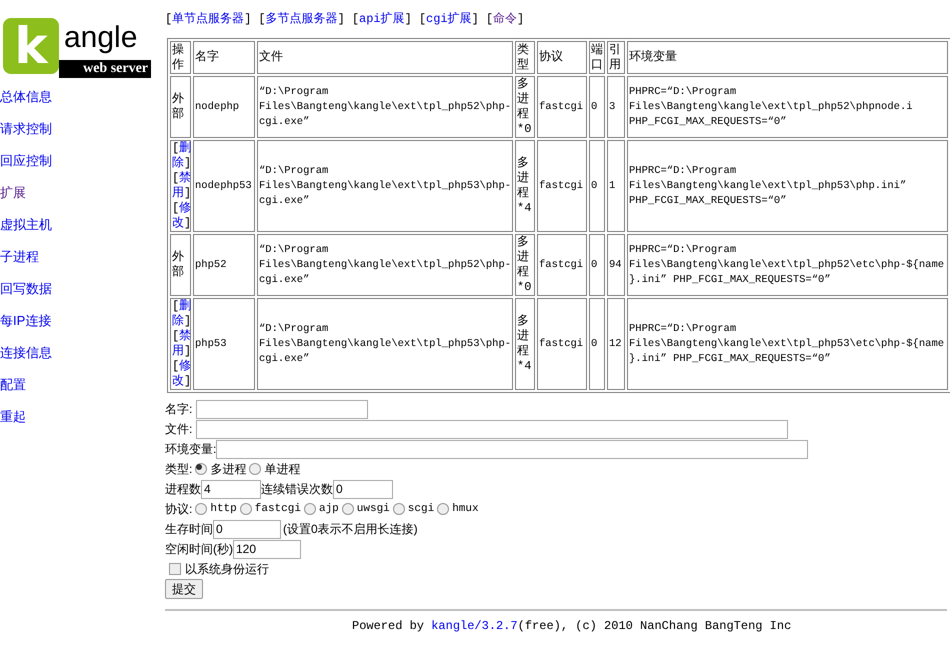 The height and width of the screenshot is (662, 952). I want to click on field-label: 名字:, so click(178, 409).